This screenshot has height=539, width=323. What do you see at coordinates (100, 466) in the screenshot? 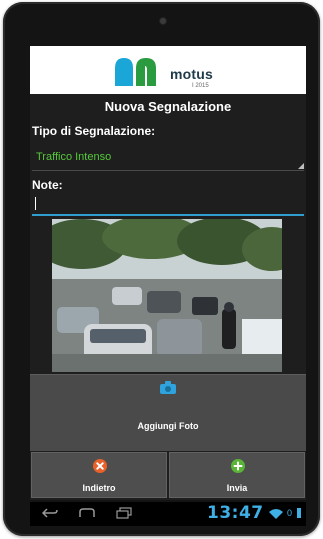
I see `cancel-icon` at bounding box center [100, 466].